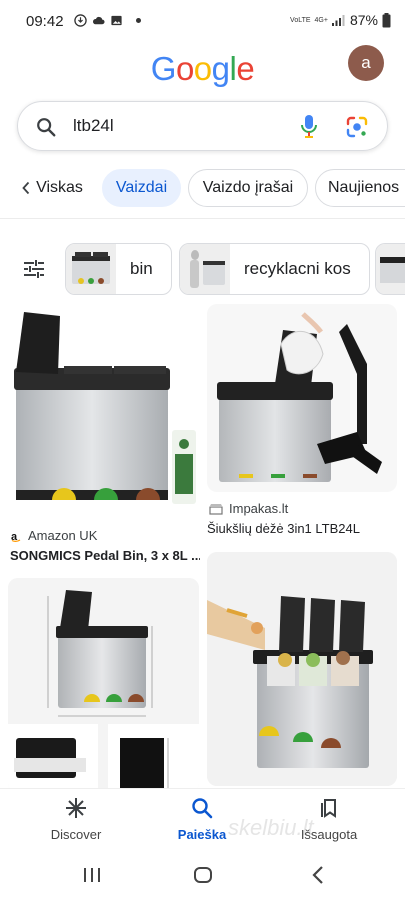  What do you see at coordinates (92, 875) in the screenshot?
I see `recent-apps-icon` at bounding box center [92, 875].